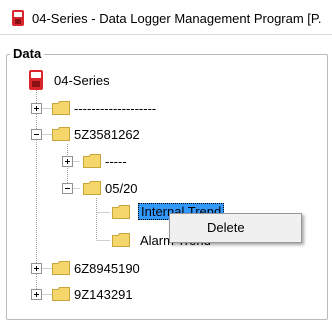 The height and width of the screenshot is (323, 332). What do you see at coordinates (226, 227) in the screenshot?
I see `context-menu-delete-label: Delete` at bounding box center [226, 227].